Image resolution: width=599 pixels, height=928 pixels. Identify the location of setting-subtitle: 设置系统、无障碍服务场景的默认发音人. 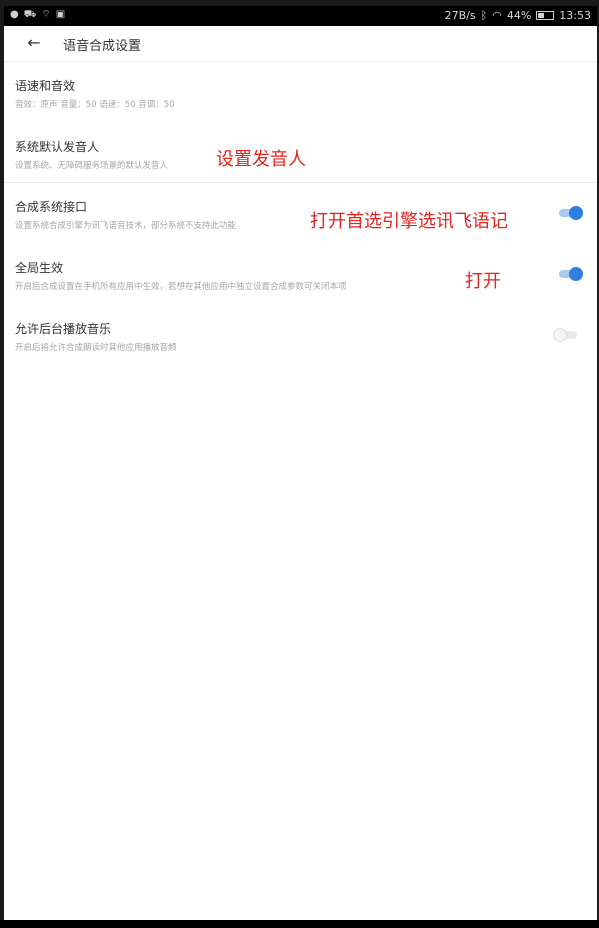
(92, 166).